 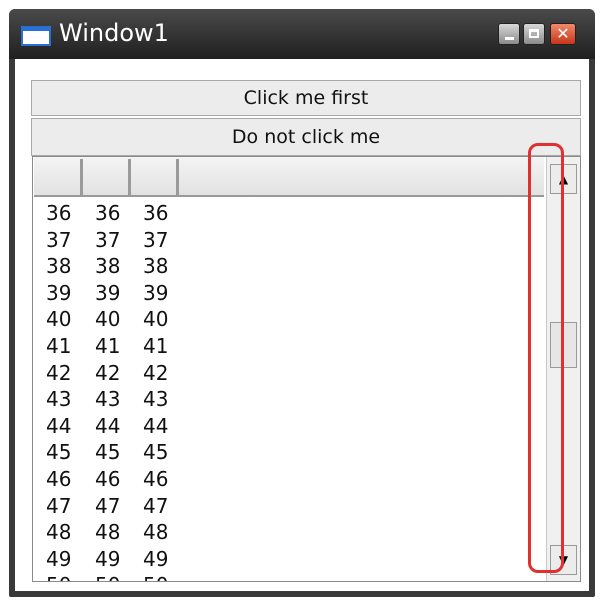 I want to click on list-row: 37 37 37, so click(x=283, y=239).